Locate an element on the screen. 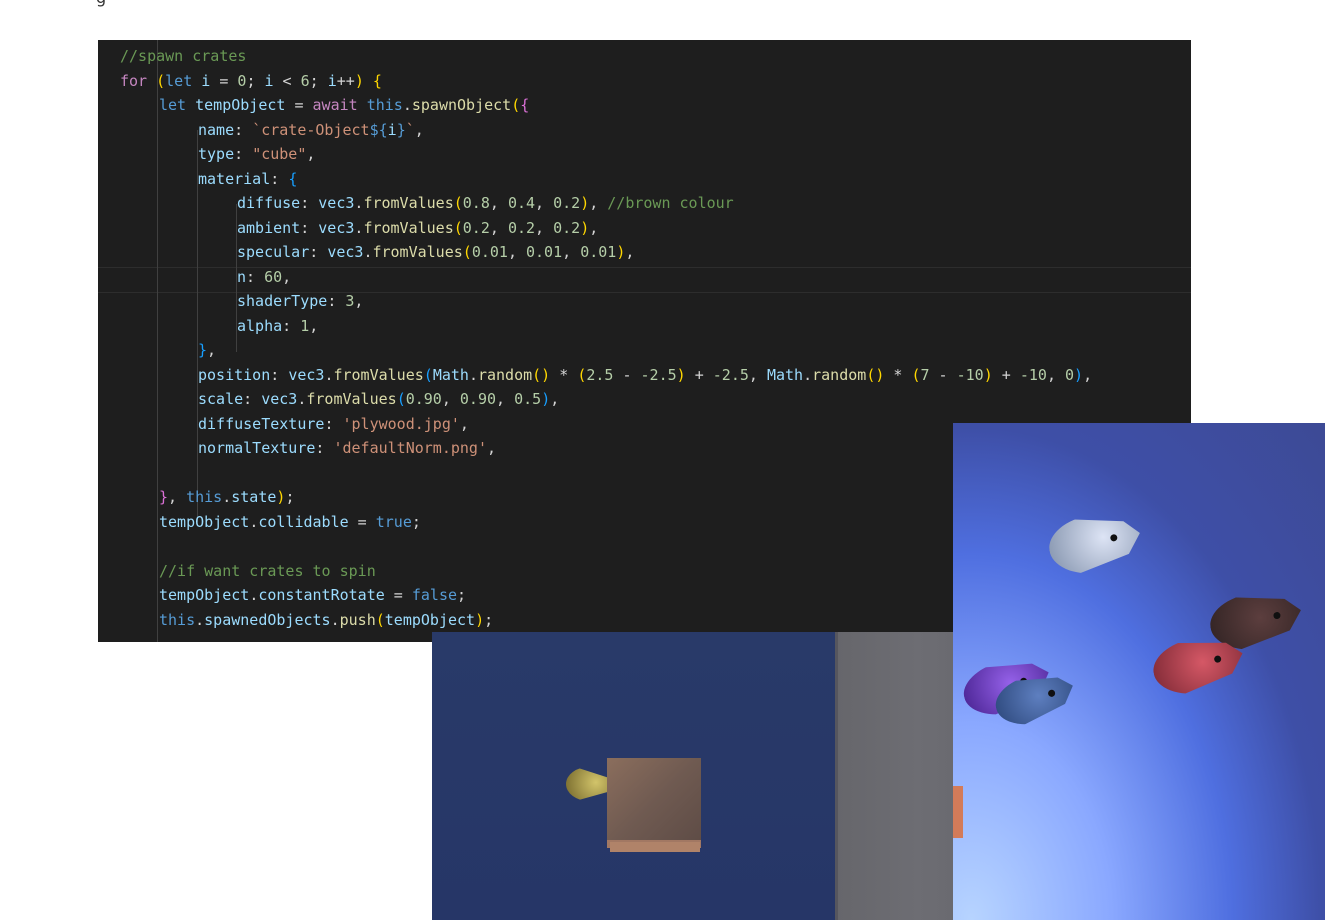 This screenshot has width=1330, height=920. code-token: n is located at coordinates (242, 276).